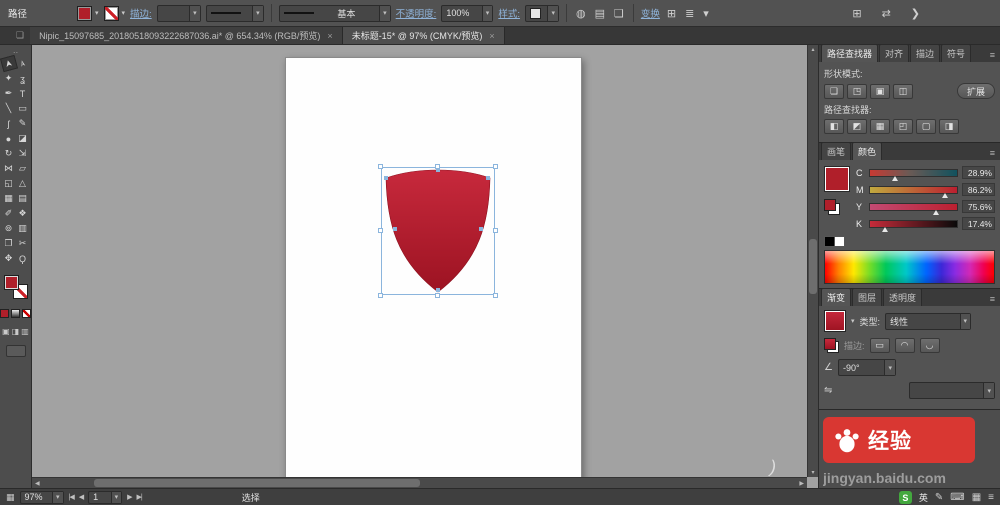 The image size is (1000, 505). Describe the element at coordinates (880, 91) in the screenshot. I see `intersect-button: ▣` at that location.